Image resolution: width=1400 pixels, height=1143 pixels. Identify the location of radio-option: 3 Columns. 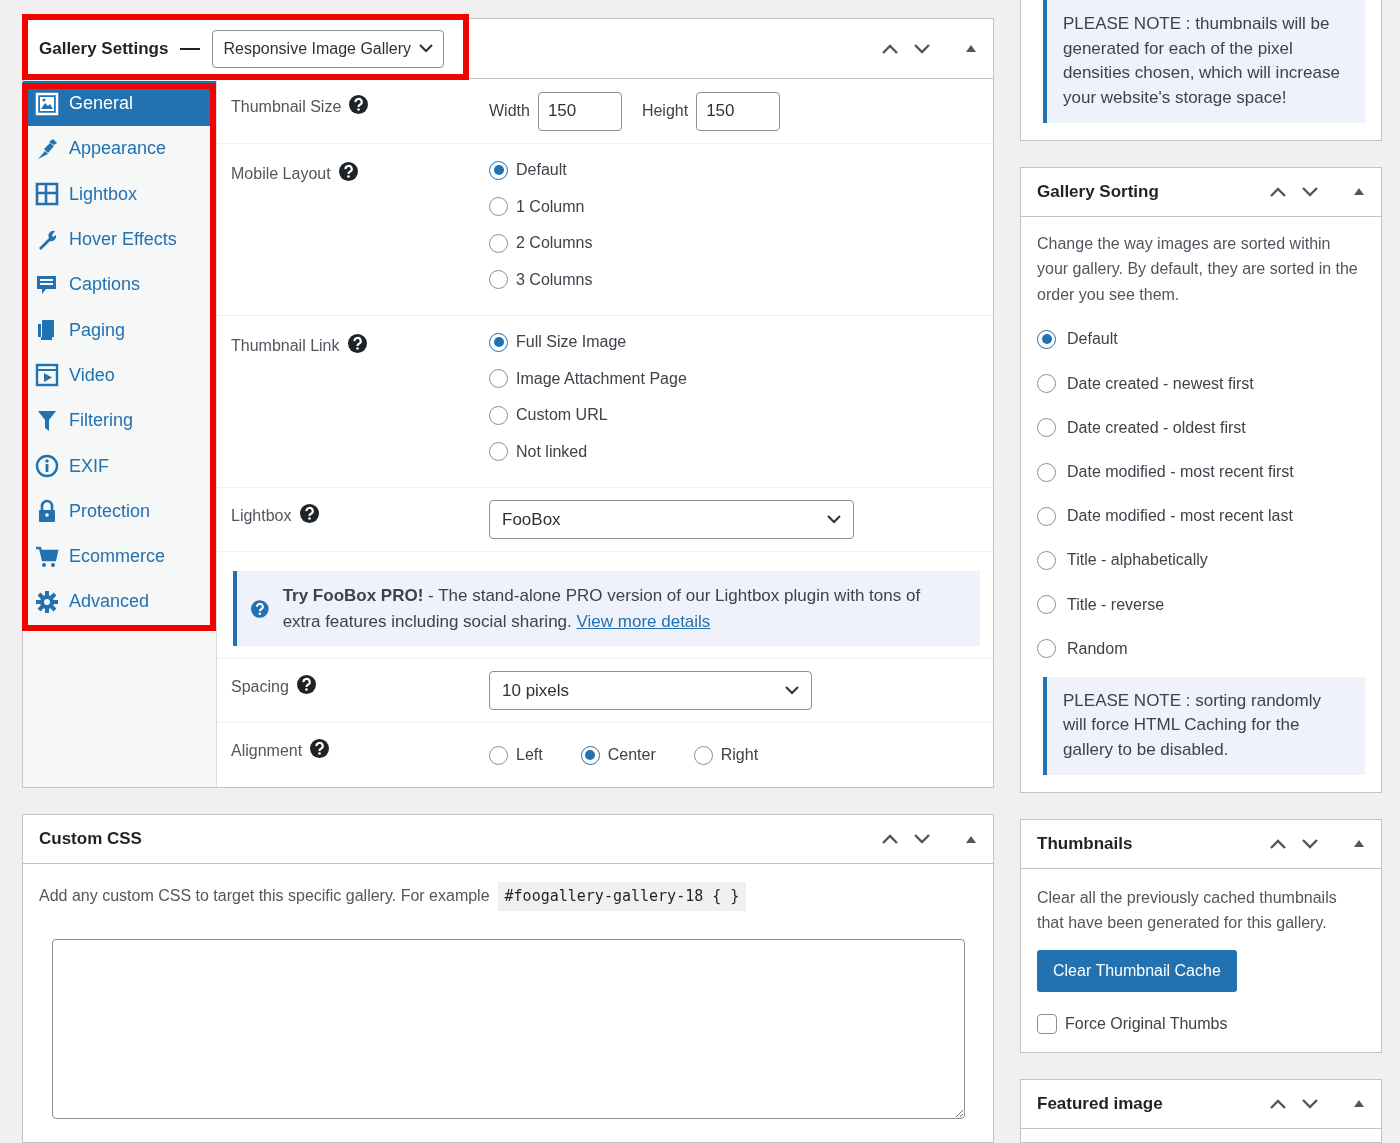
(734, 279).